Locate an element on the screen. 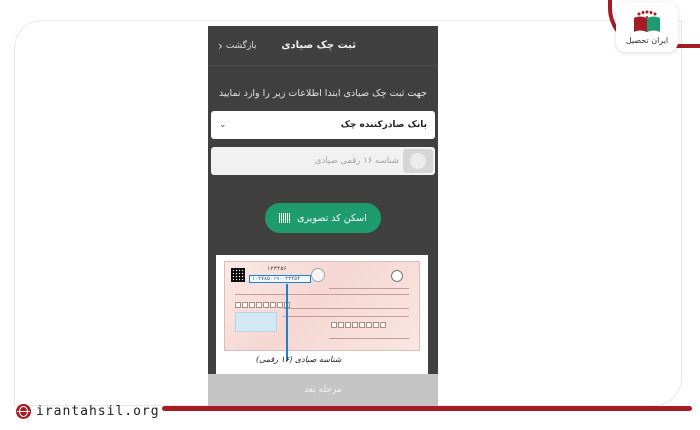 Image resolution: width=700 pixels, height=430 pixels. back-button: بازگشت ‹ is located at coordinates (237, 46).